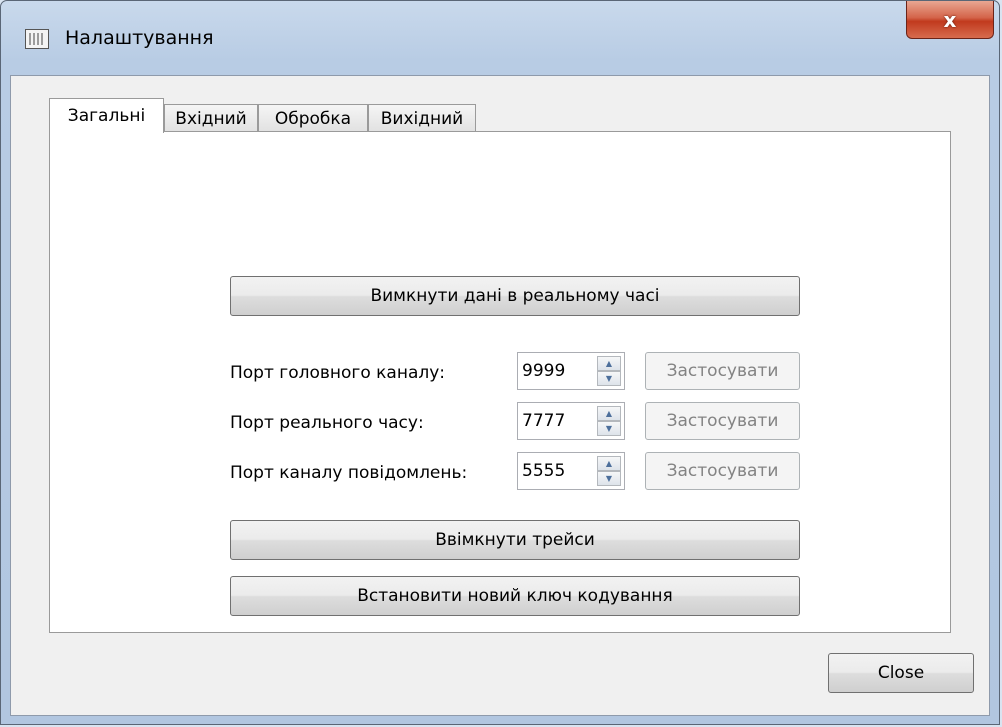  Describe the element at coordinates (106, 115) in the screenshot. I see `tab-general: Загальні` at that location.